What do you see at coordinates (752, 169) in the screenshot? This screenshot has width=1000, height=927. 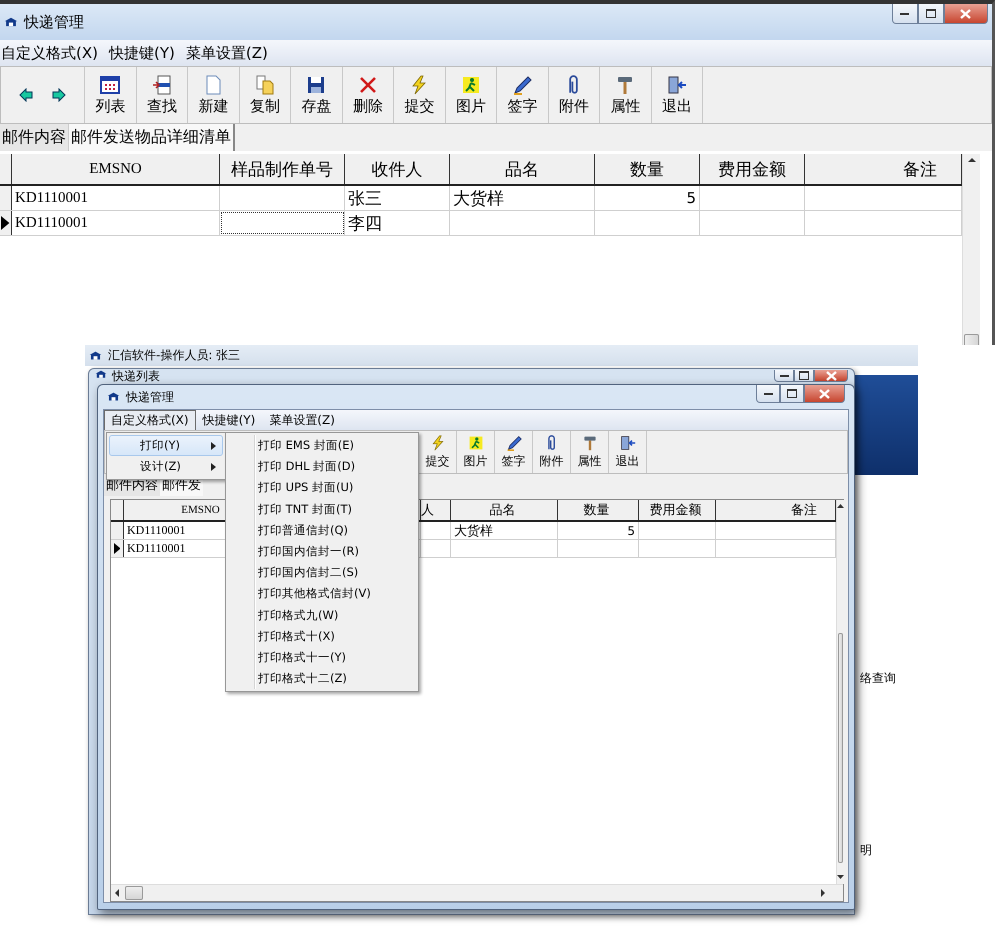 I see `column-header: 费用金额` at bounding box center [752, 169].